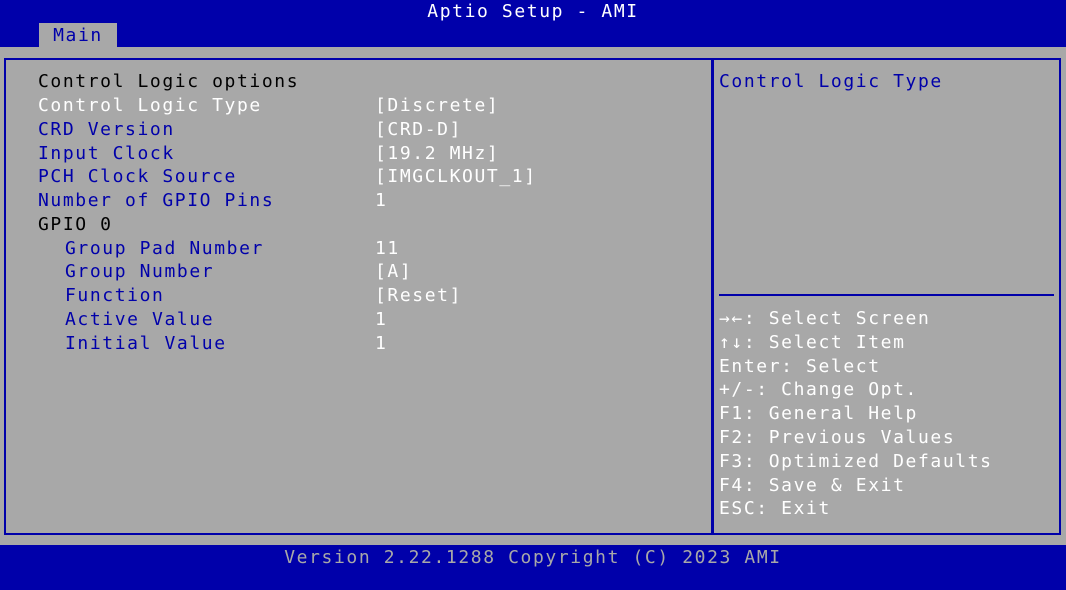 The image size is (1066, 590). Describe the element at coordinates (456, 177) in the screenshot. I see `setting-value-pch-clock-source: [IMGCLKOUT_1]` at that location.